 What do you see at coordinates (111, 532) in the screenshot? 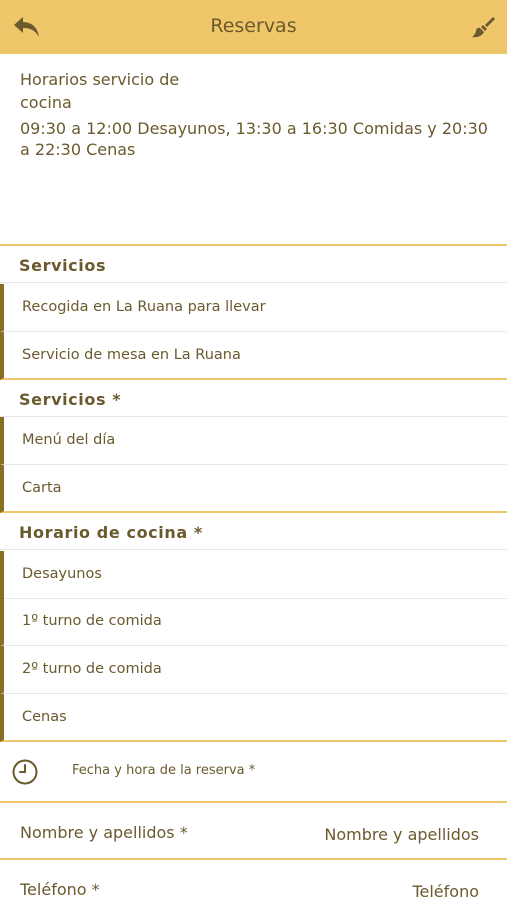
I see `section-title: Horario de cocina *` at bounding box center [111, 532].